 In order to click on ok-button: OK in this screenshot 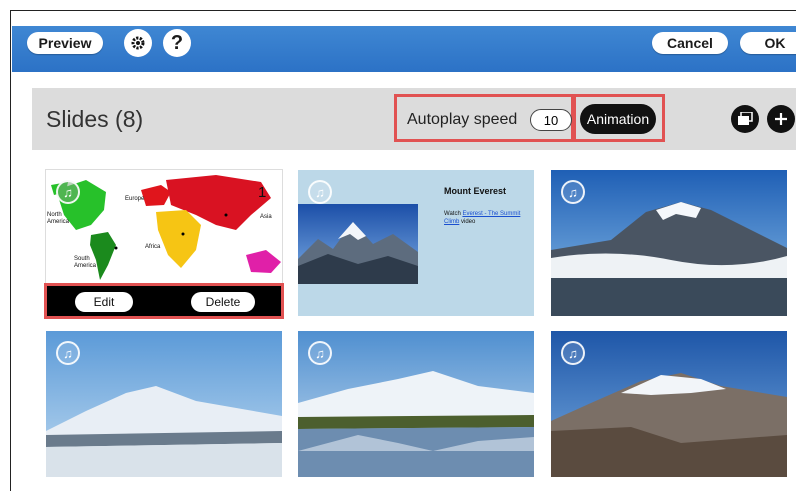, I will do `click(768, 43)`.